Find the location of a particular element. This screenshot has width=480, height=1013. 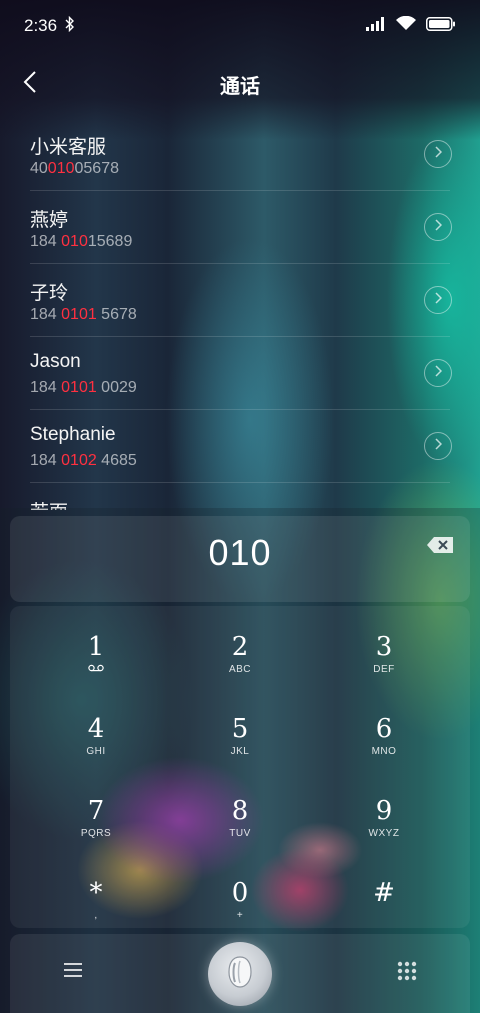

key-letters: JKL is located at coordinates (240, 751).